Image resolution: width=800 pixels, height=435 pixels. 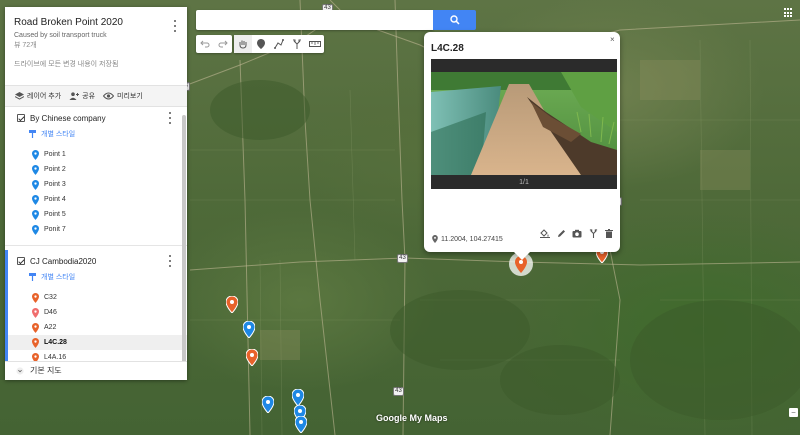 What do you see at coordinates (314, 20) in the screenshot?
I see `search-input` at bounding box center [314, 20].